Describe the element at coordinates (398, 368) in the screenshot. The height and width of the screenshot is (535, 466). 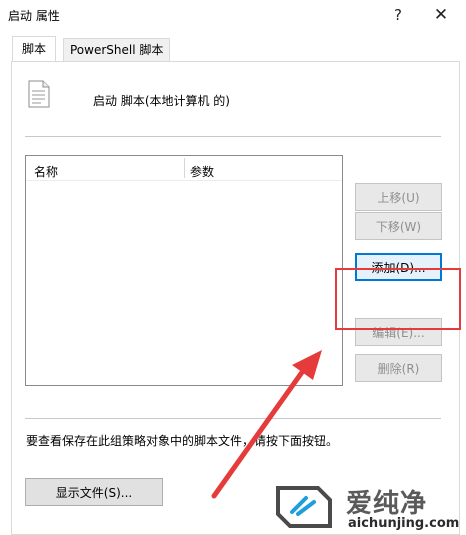
I see `remove-button: 删除(R)` at that location.